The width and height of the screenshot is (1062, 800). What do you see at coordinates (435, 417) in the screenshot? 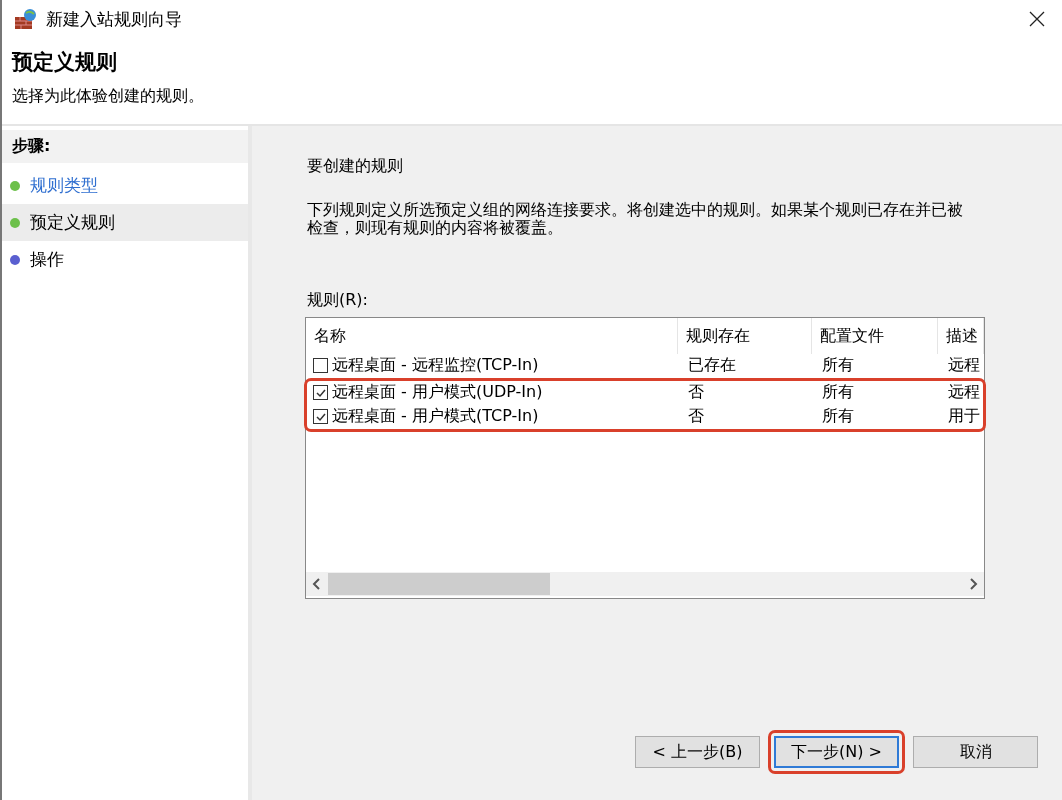
I see `table-cell: 远程桌面 - 用户模式(TCP-In)` at bounding box center [435, 417].